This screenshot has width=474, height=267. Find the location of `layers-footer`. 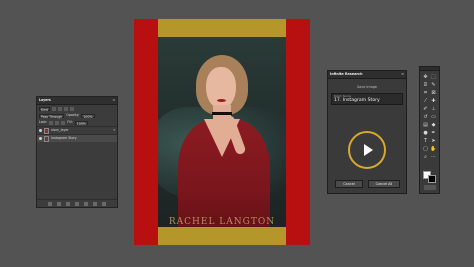

layers-footer is located at coordinates (77, 203).